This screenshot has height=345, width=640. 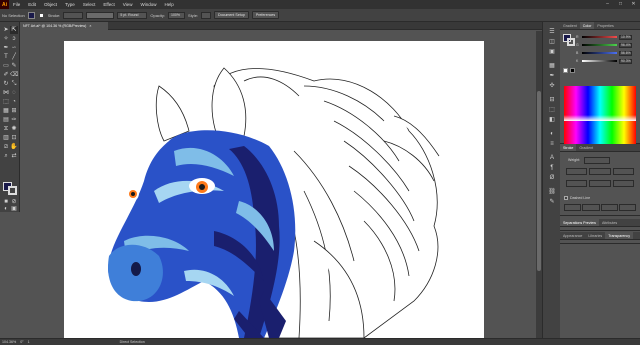 I want to click on maximize-button: □, so click(x=620, y=4).